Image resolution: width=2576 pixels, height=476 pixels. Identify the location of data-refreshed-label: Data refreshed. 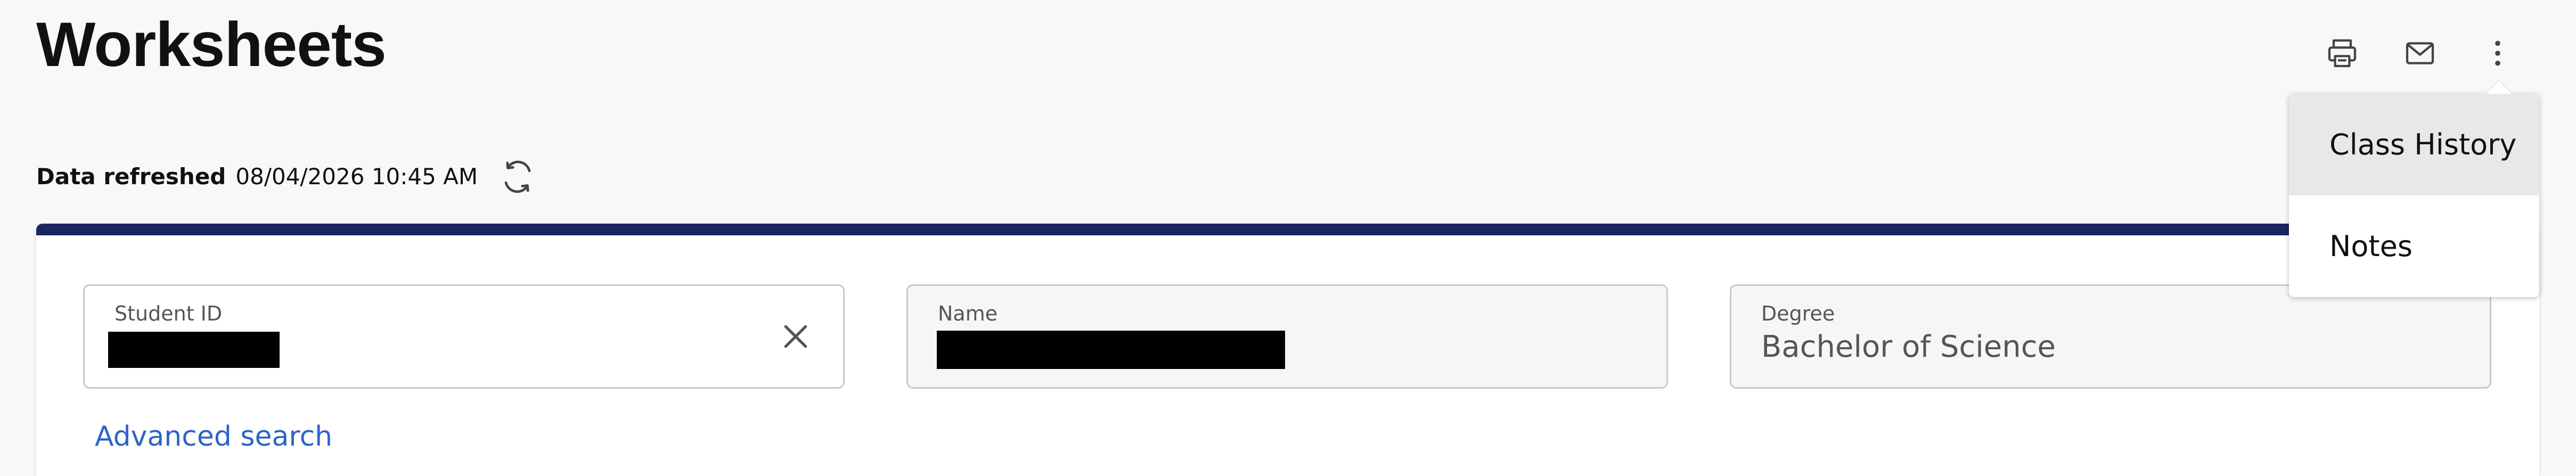
(131, 176).